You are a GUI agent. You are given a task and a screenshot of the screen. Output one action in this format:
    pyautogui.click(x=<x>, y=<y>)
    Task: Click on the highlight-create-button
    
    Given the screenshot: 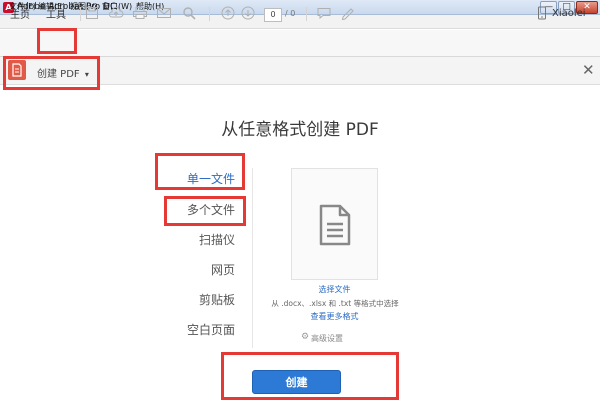 What is the action you would take?
    pyautogui.click(x=310, y=376)
    